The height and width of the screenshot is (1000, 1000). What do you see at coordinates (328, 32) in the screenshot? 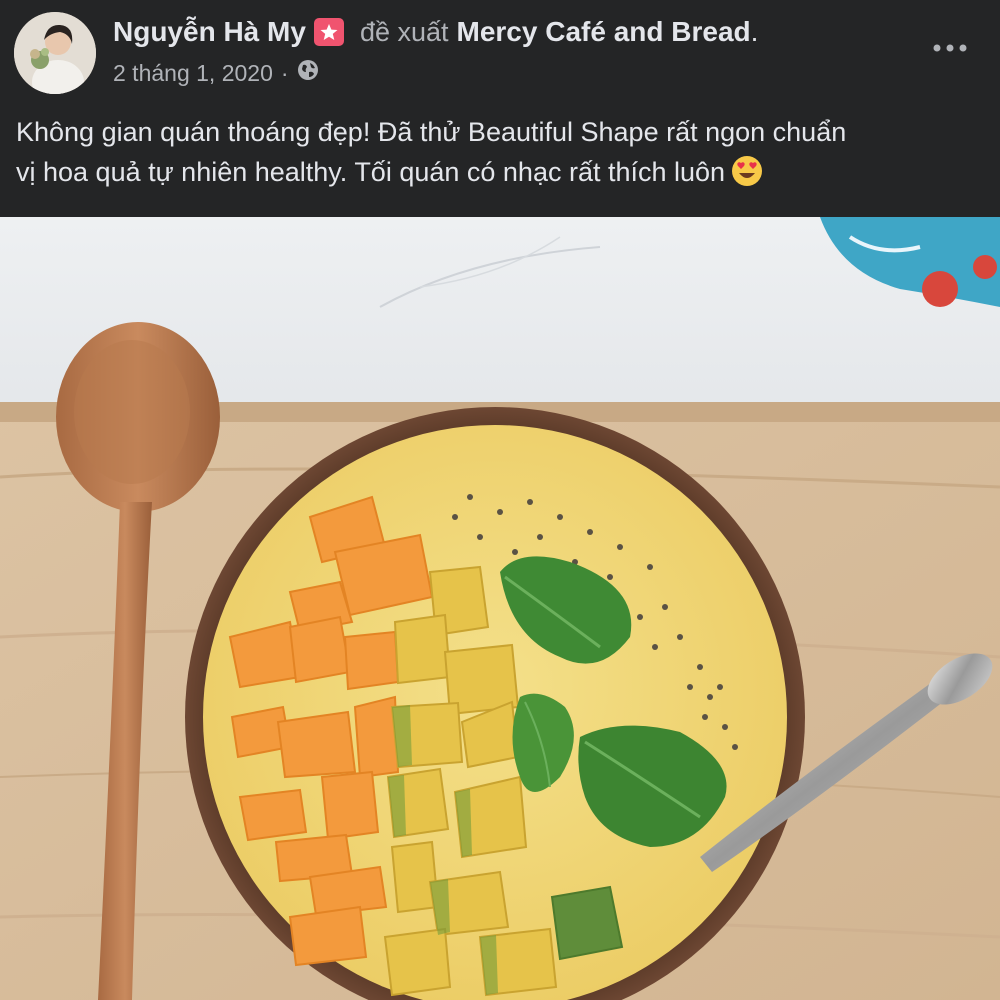
I see `star-badge-icon` at bounding box center [328, 32].